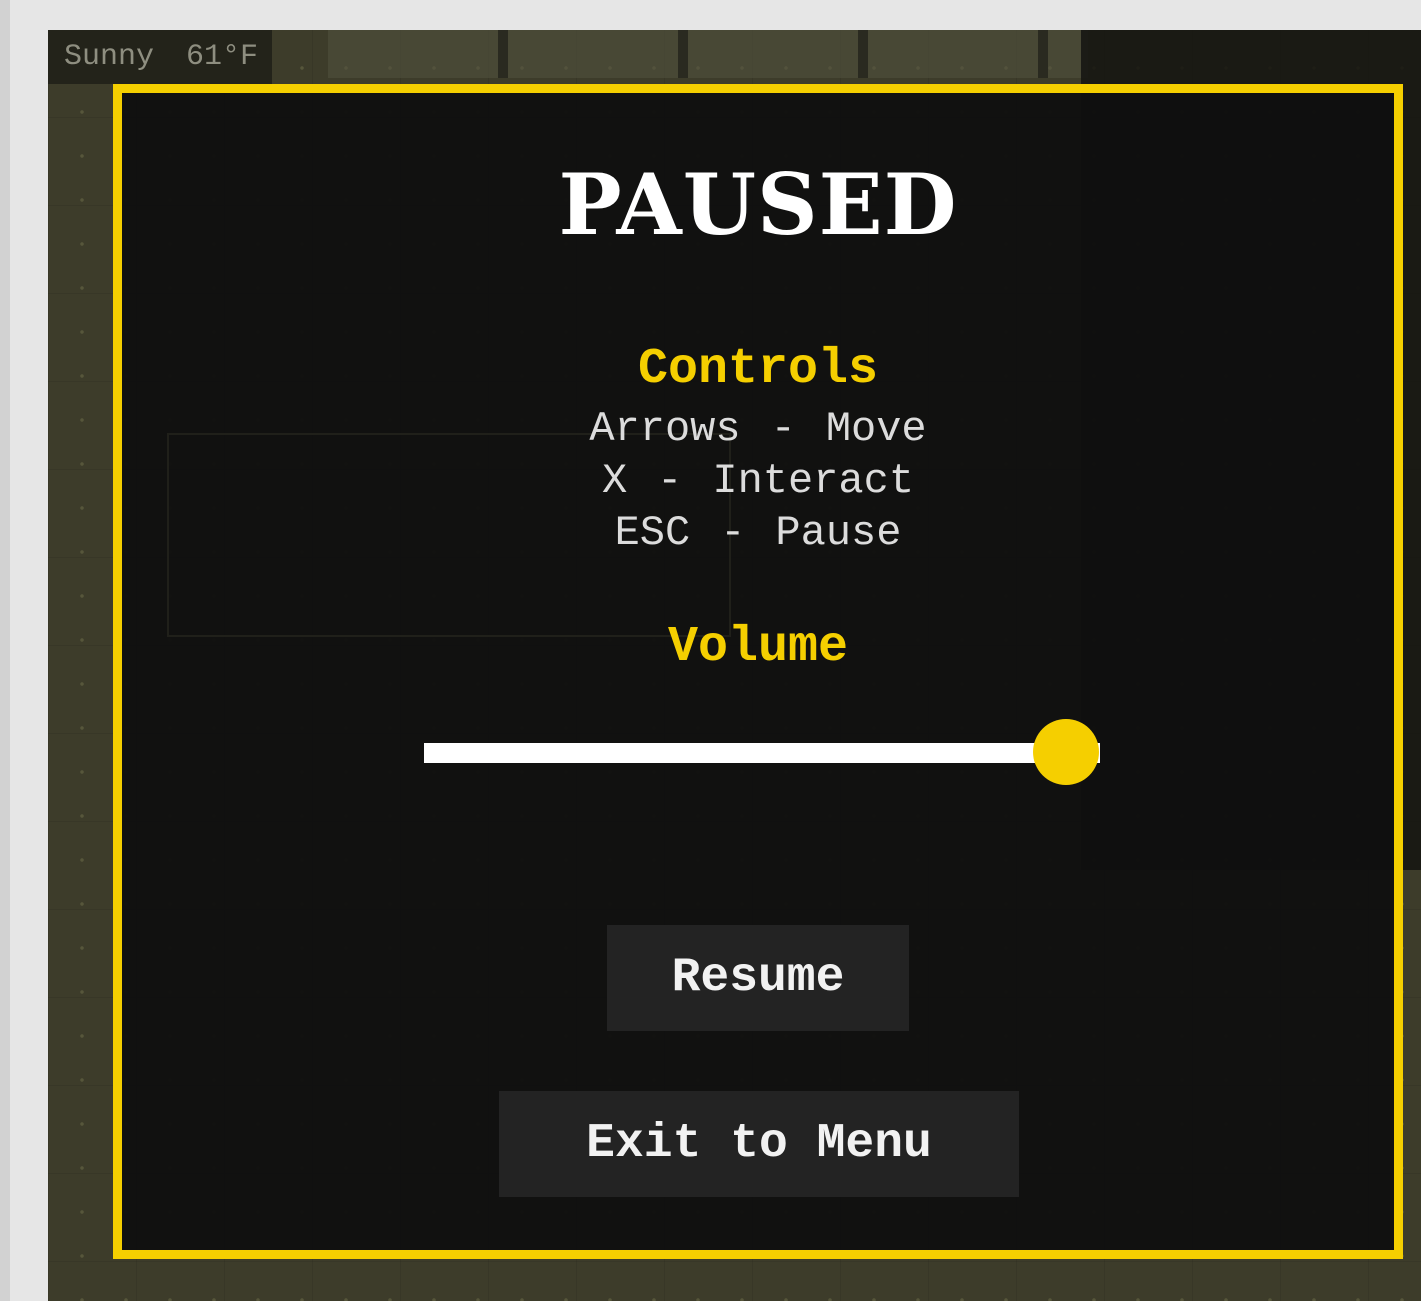 The height and width of the screenshot is (1301, 1421). What do you see at coordinates (614, 481) in the screenshot?
I see `control-key: X` at bounding box center [614, 481].